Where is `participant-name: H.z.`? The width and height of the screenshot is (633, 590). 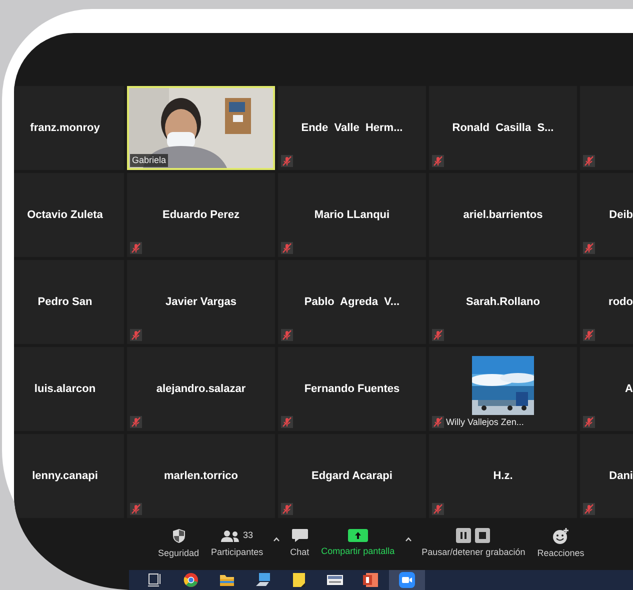
participant-name: H.z. is located at coordinates (503, 476).